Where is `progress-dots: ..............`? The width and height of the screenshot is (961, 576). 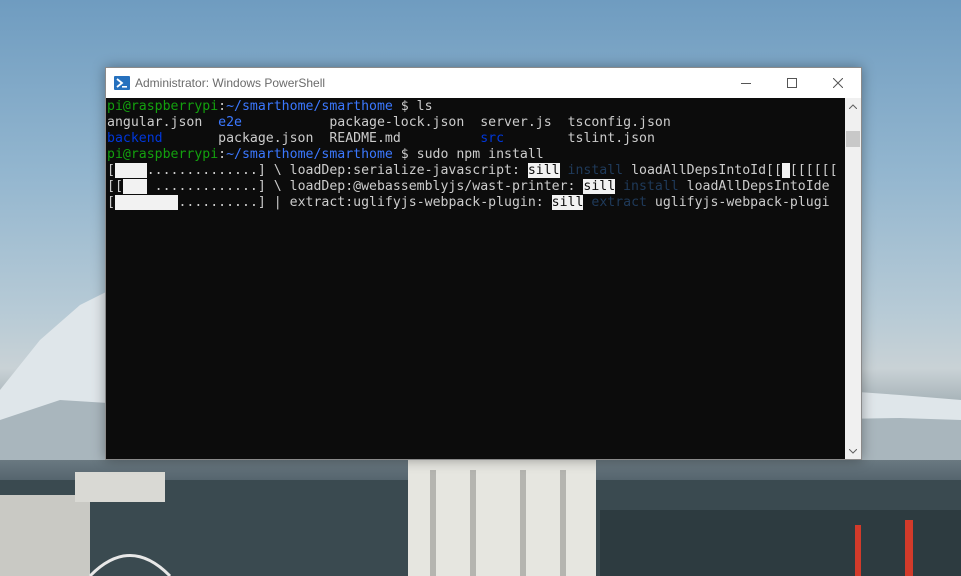
progress-dots: .............. is located at coordinates (202, 170).